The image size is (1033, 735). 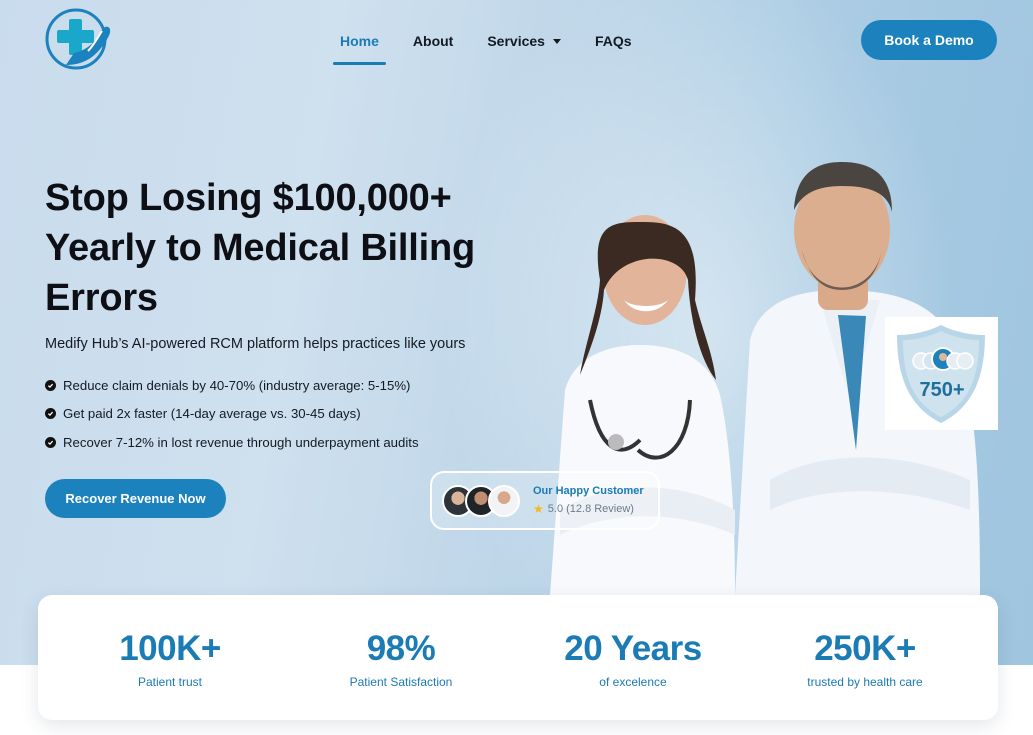 What do you see at coordinates (941, 390) in the screenshot?
I see `badge-value: 750+` at bounding box center [941, 390].